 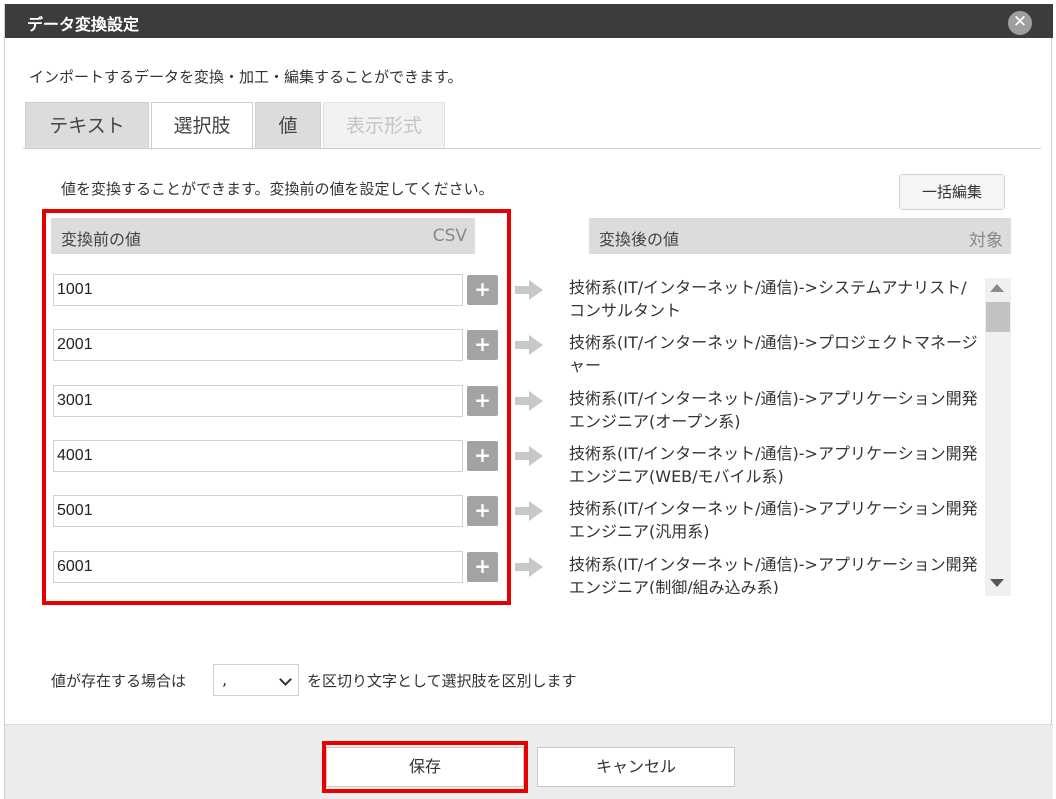 What do you see at coordinates (636, 767) in the screenshot?
I see `cancel-button: キャンセル` at bounding box center [636, 767].